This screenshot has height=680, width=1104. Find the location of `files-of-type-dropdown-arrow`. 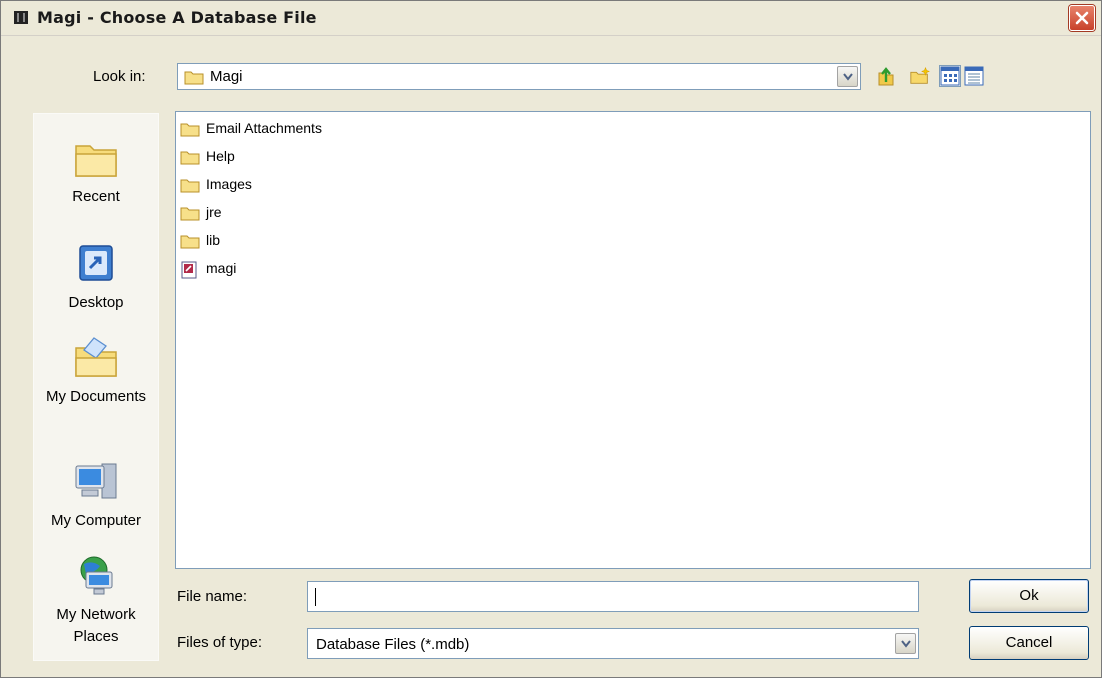

files-of-type-dropdown-arrow is located at coordinates (905, 643).